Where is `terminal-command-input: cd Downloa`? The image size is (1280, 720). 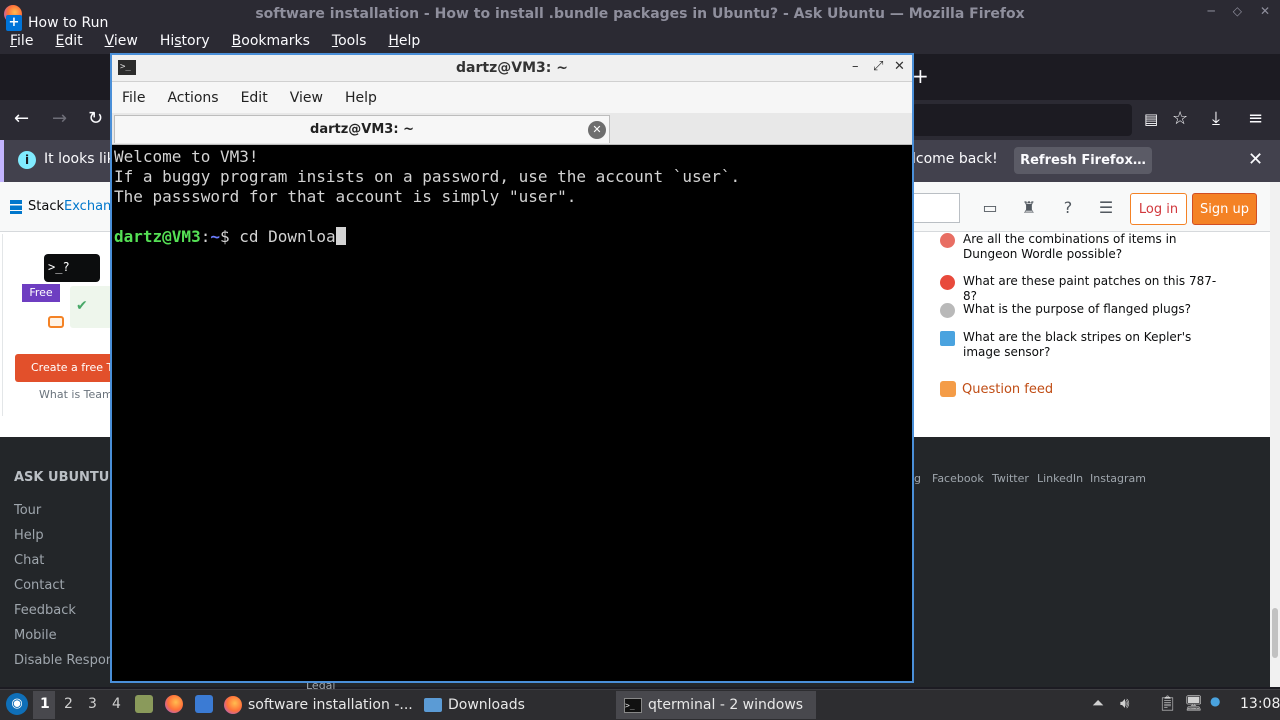
terminal-command-input: cd Downloa is located at coordinates (287, 236).